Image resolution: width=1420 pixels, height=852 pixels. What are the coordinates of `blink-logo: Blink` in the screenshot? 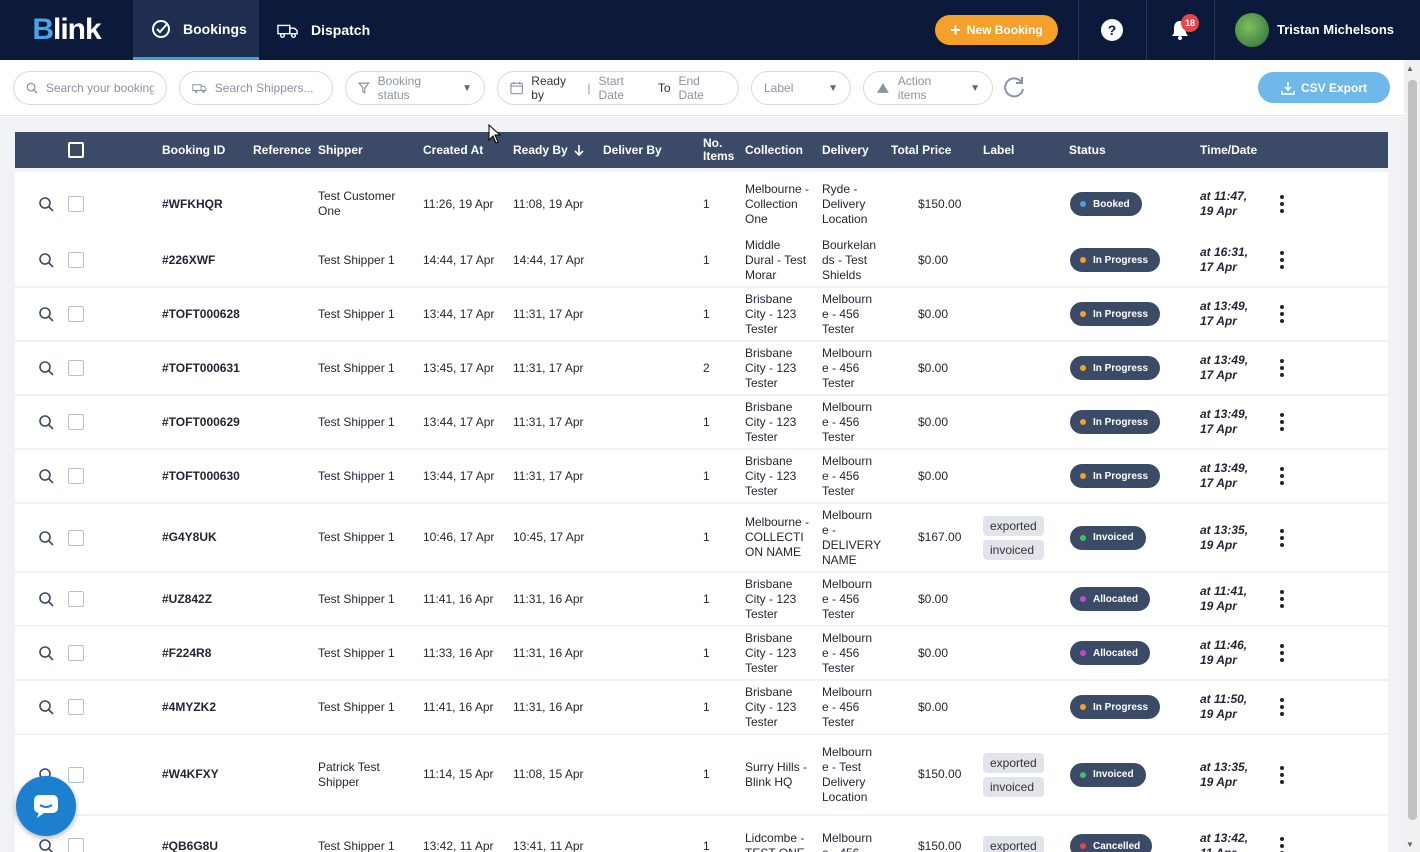 It's located at (66, 30).